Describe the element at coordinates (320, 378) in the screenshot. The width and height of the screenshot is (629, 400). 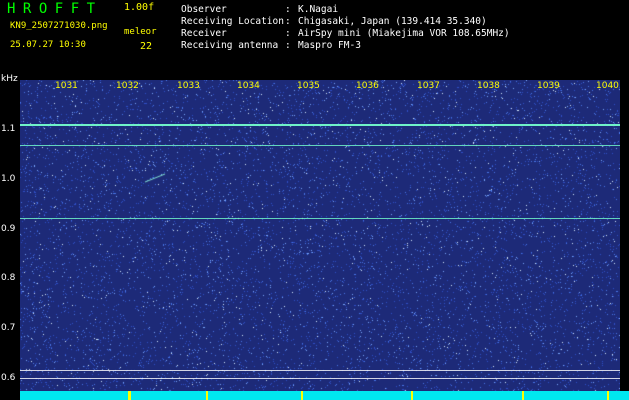
I see `marker-line-lower` at that location.